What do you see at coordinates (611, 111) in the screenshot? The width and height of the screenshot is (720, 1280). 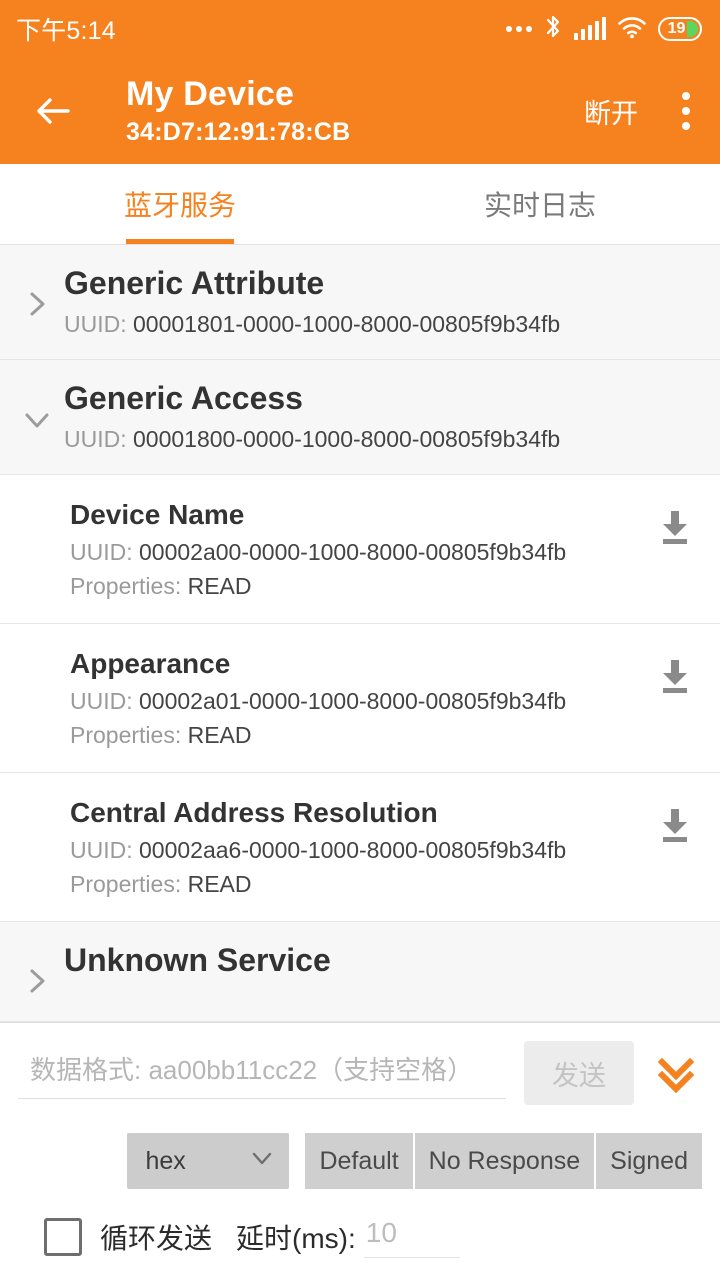 I see `disconnect-button: 断开` at bounding box center [611, 111].